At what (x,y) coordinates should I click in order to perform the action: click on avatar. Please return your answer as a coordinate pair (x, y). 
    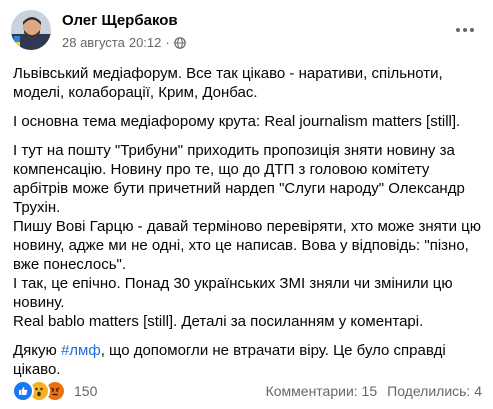
    Looking at the image, I should click on (31, 30).